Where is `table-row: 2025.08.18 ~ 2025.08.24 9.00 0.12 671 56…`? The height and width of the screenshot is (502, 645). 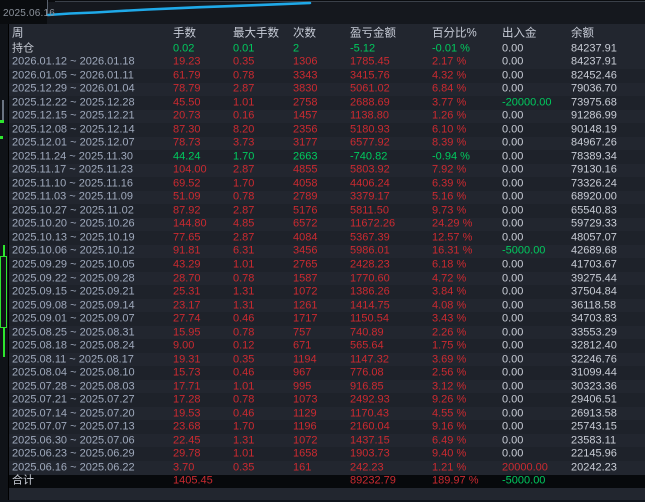
table-row: 2025.08.18 ~ 2025.08.24 9.00 0.12 671 56… is located at coordinates (327, 346).